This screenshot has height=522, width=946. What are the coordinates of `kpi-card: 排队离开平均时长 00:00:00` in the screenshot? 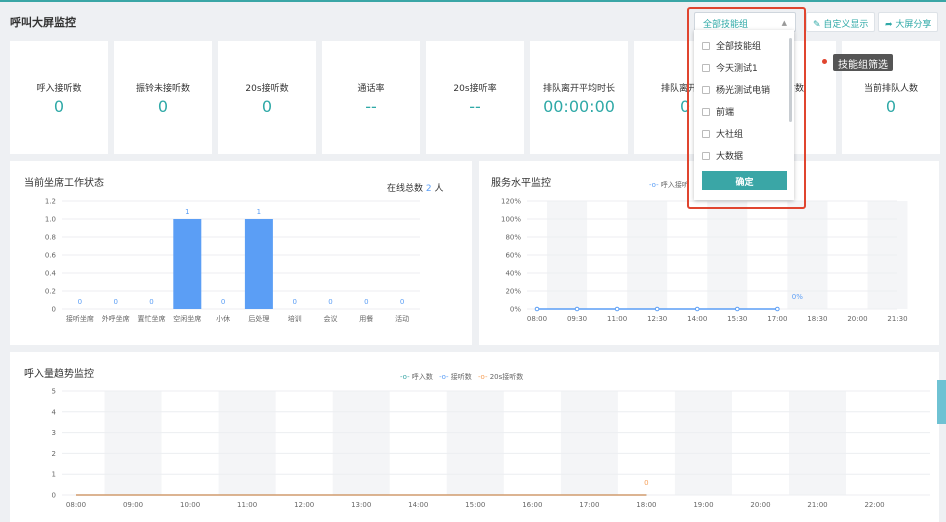 It's located at (579, 97).